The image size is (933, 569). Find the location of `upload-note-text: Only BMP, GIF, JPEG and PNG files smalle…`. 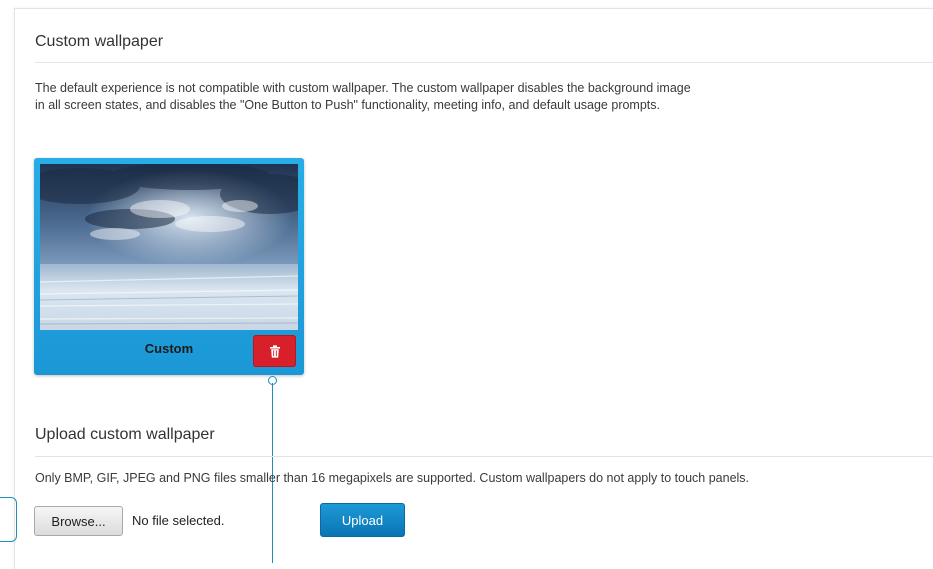

upload-note-text: Only BMP, GIF, JPEG and PNG files smalle… is located at coordinates (392, 478).